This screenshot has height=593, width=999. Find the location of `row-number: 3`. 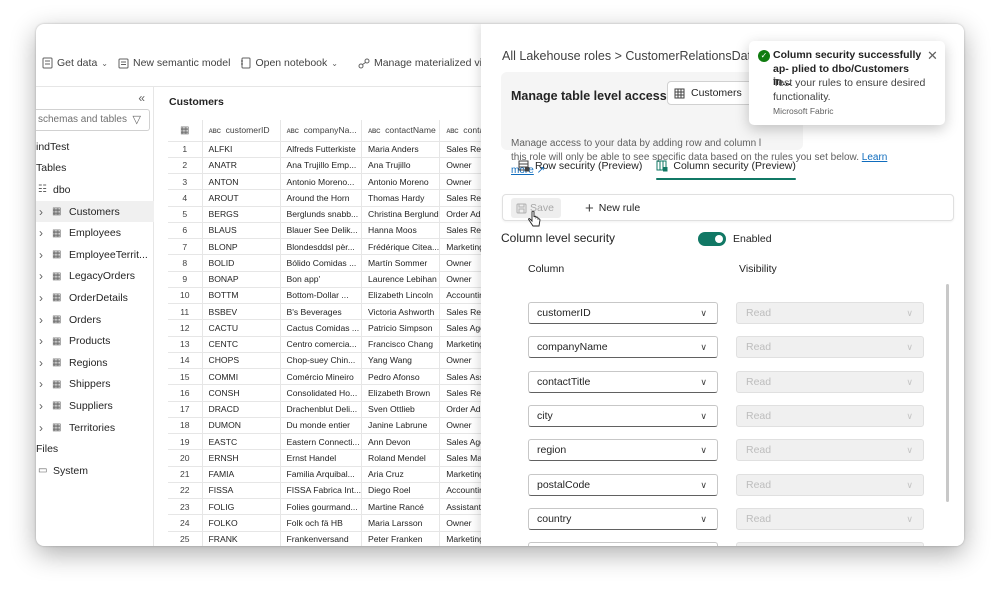

row-number: 3 is located at coordinates (185, 182).